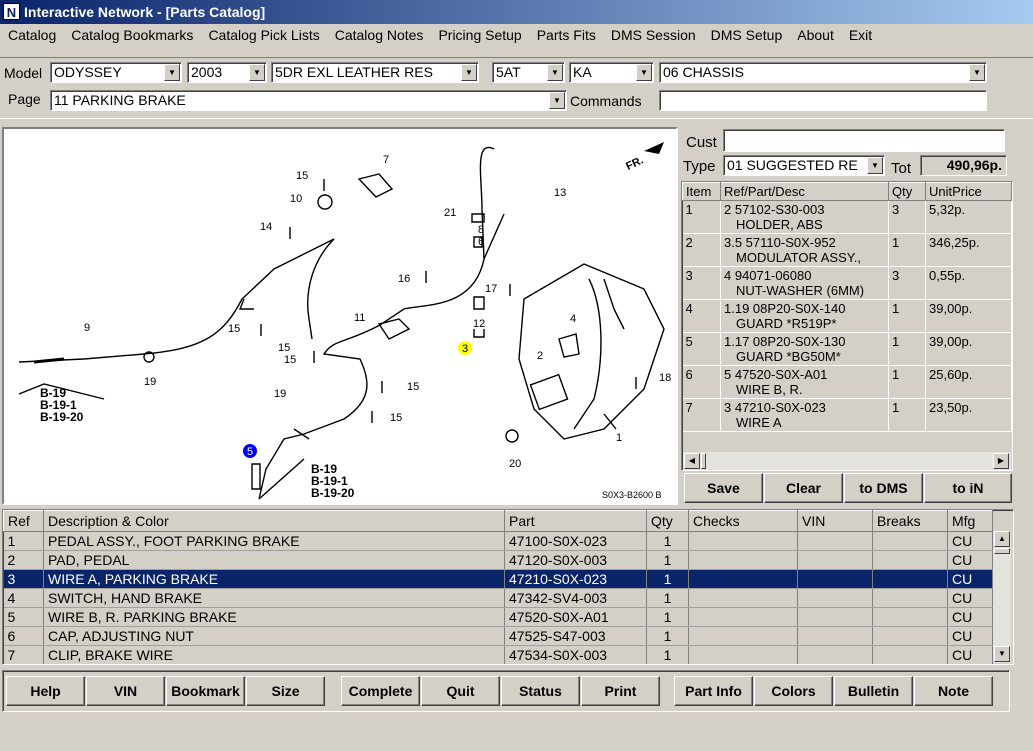 The width and height of the screenshot is (1033, 751). Describe the element at coordinates (528, 72) in the screenshot. I see `transmission-select: 5AT ▼` at that location.